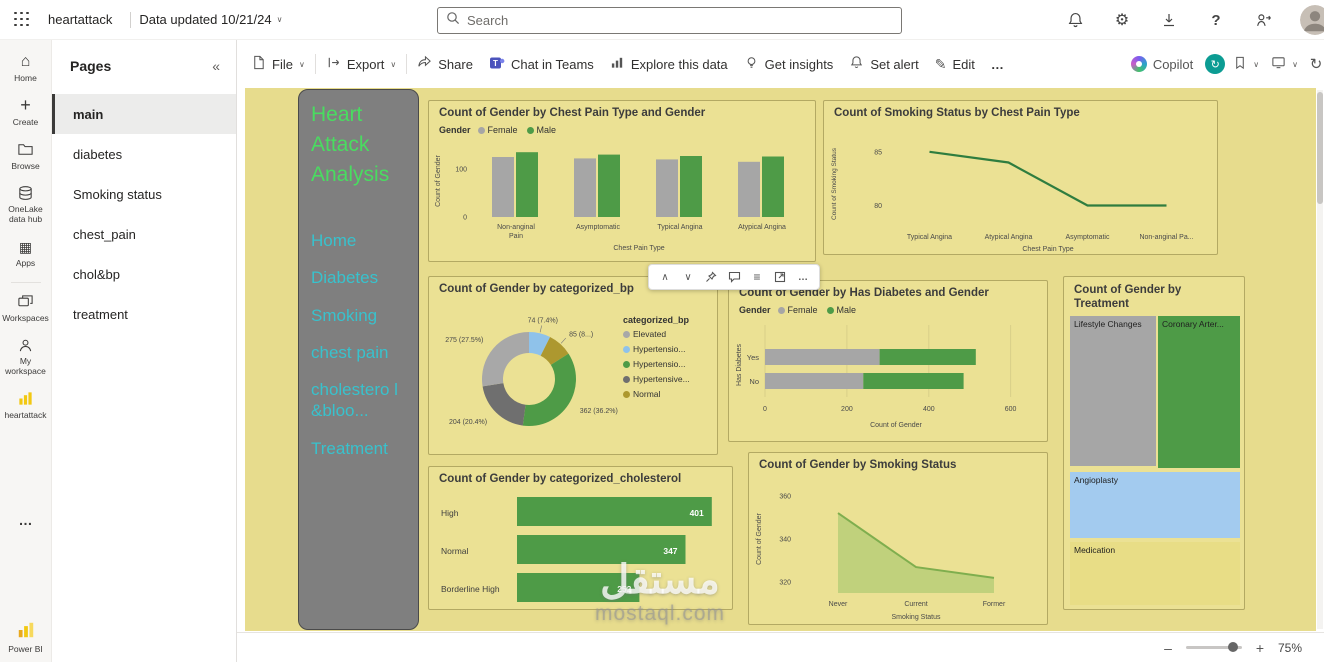 The image size is (1324, 662). I want to click on svg-text: Atypical Angina, so click(762, 227).